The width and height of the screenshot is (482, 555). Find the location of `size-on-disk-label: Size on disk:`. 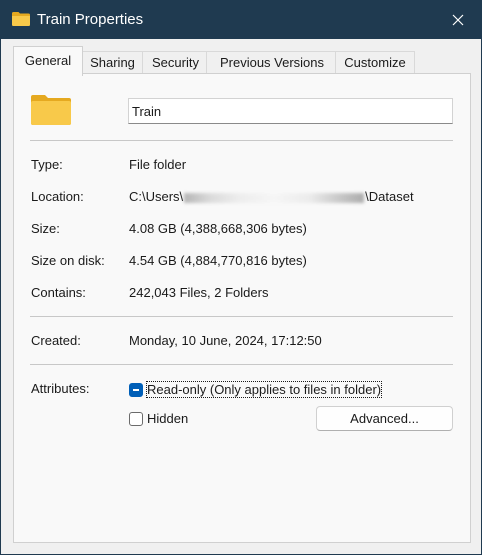

size-on-disk-label: Size on disk: is located at coordinates (68, 260).